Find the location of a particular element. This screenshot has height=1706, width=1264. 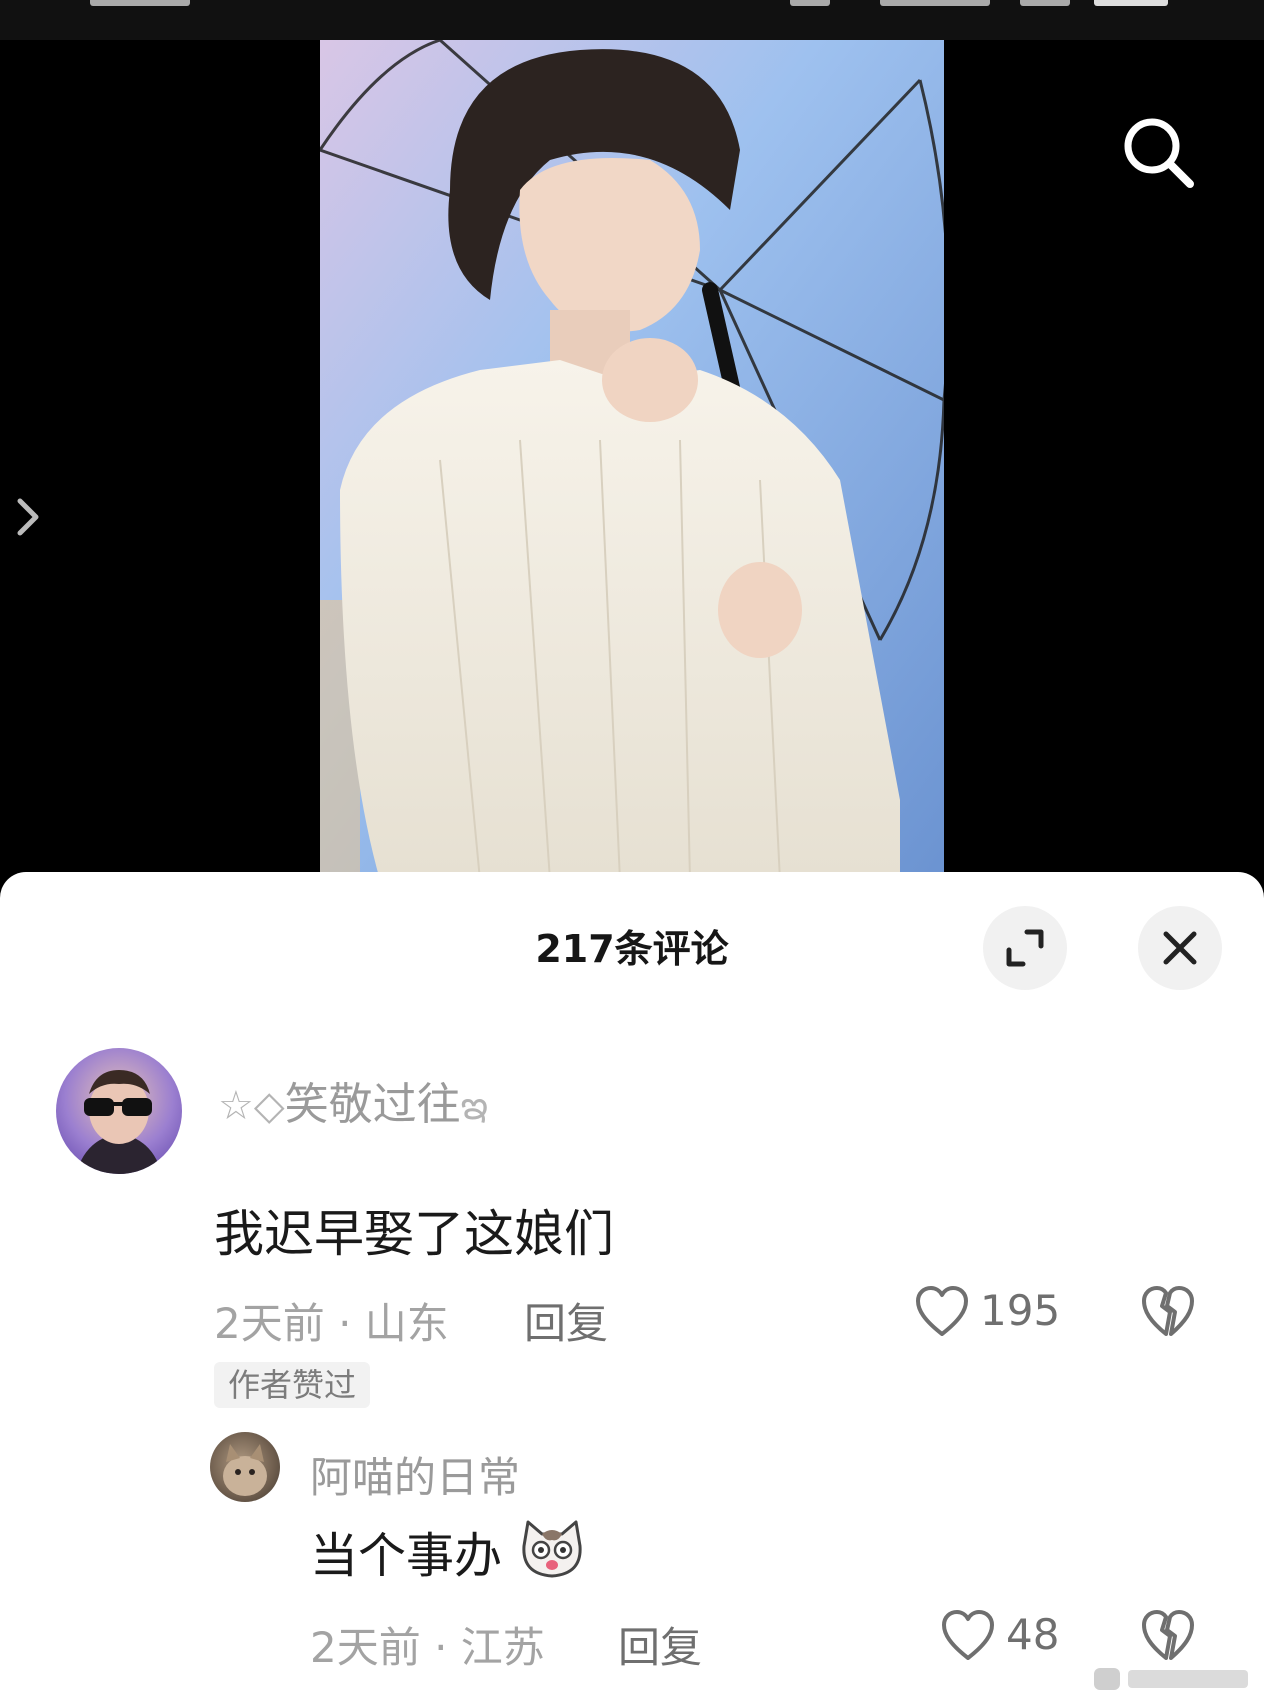

comment-username: ☆◇笑敬过往ఇ is located at coordinates (353, 1103).